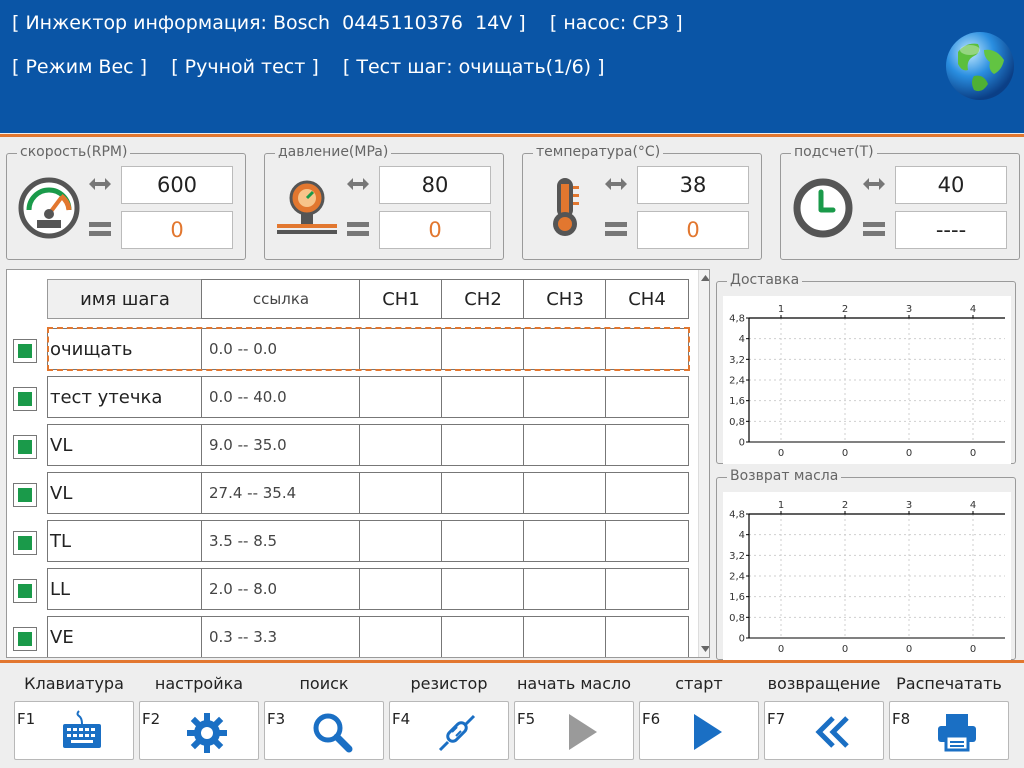 The width and height of the screenshot is (1024, 768). I want to click on speed-panel: скорость(RPM) 600 0, so click(126, 202).